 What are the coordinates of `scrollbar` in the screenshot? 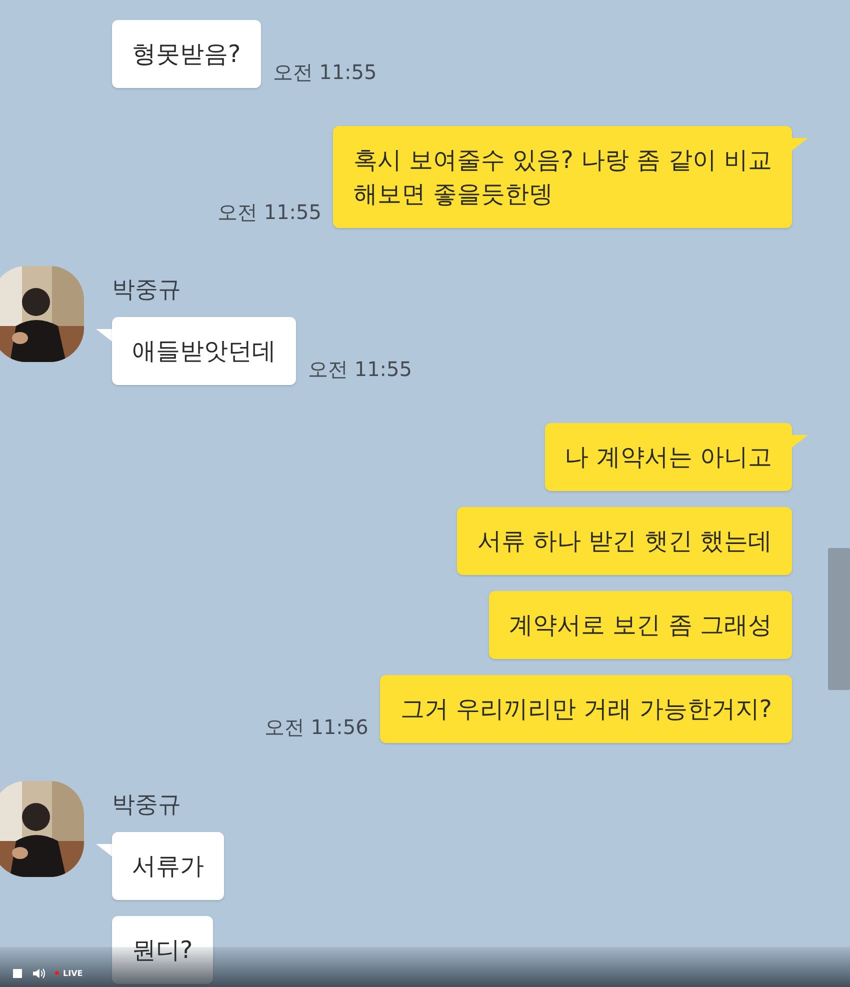 It's located at (839, 619).